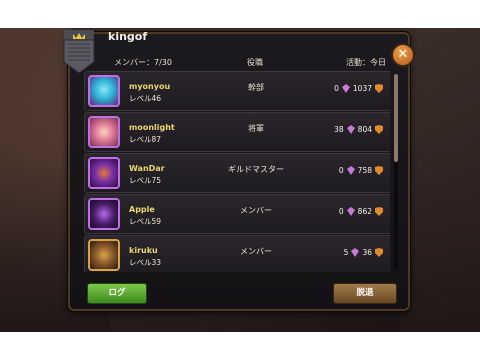  What do you see at coordinates (145, 221) in the screenshot?
I see `member-level: レベル59` at bounding box center [145, 221].